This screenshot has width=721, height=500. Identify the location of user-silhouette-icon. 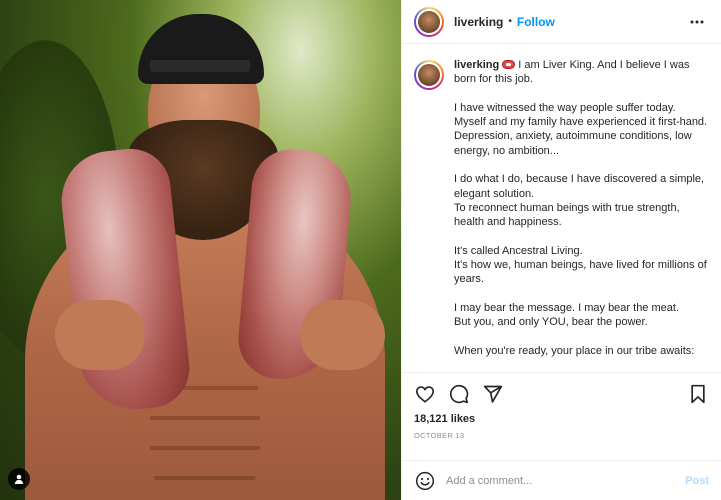
(19, 479).